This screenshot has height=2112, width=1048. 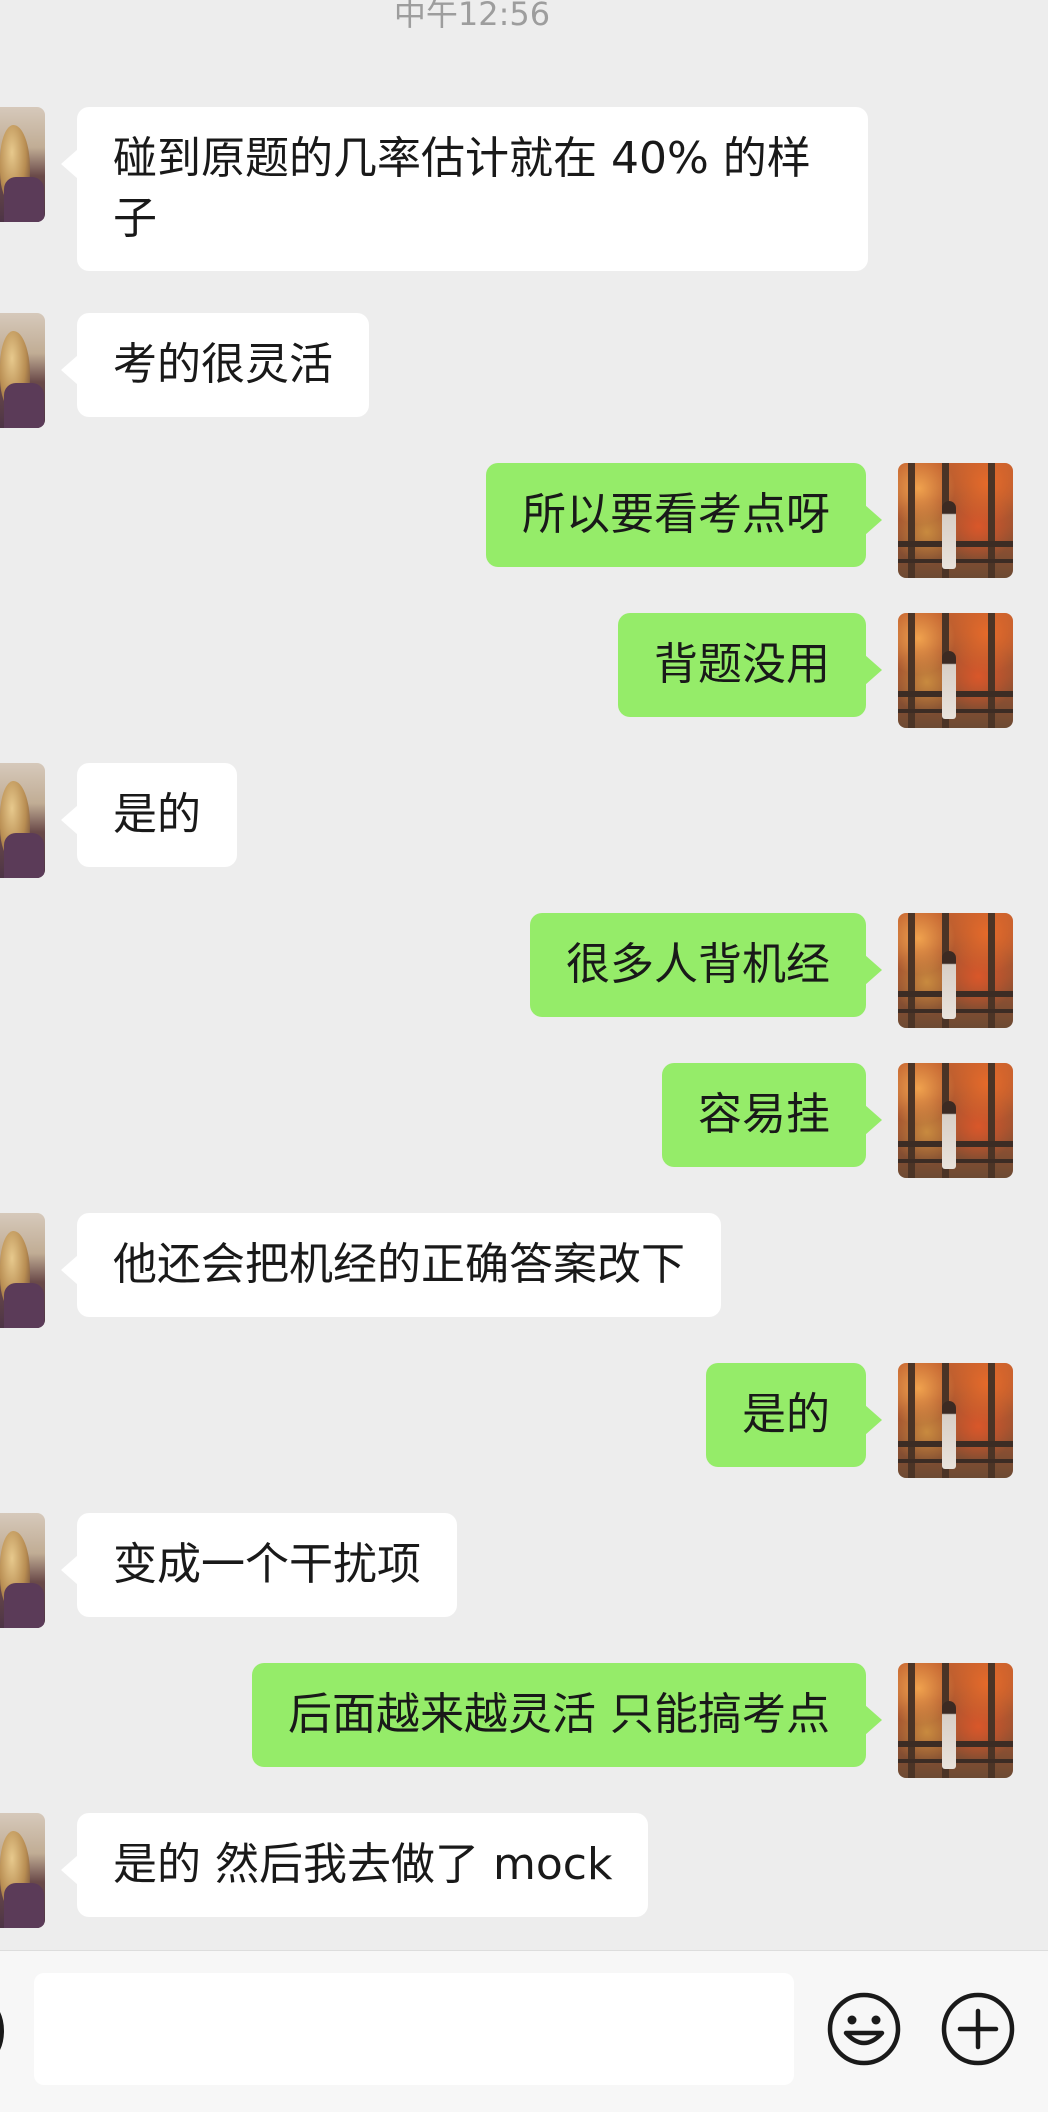 I want to click on message-bubble-incoming: 他还会把机经的正确答案改下, so click(x=391, y=1265).